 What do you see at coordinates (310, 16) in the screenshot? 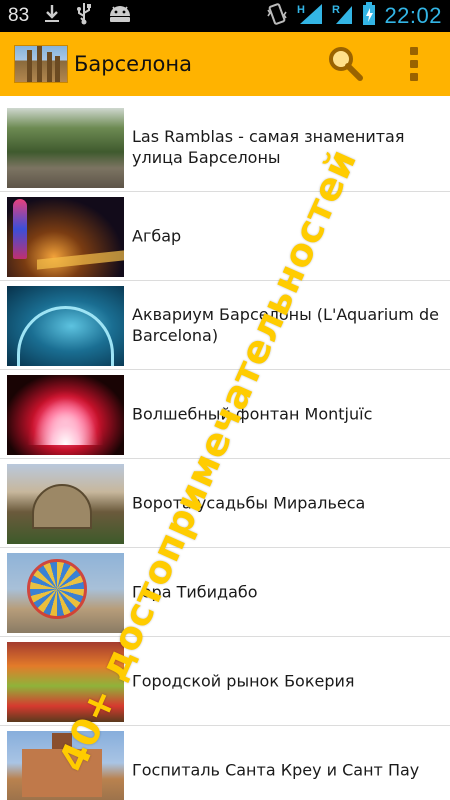
I see `signal-icon: H` at bounding box center [310, 16].